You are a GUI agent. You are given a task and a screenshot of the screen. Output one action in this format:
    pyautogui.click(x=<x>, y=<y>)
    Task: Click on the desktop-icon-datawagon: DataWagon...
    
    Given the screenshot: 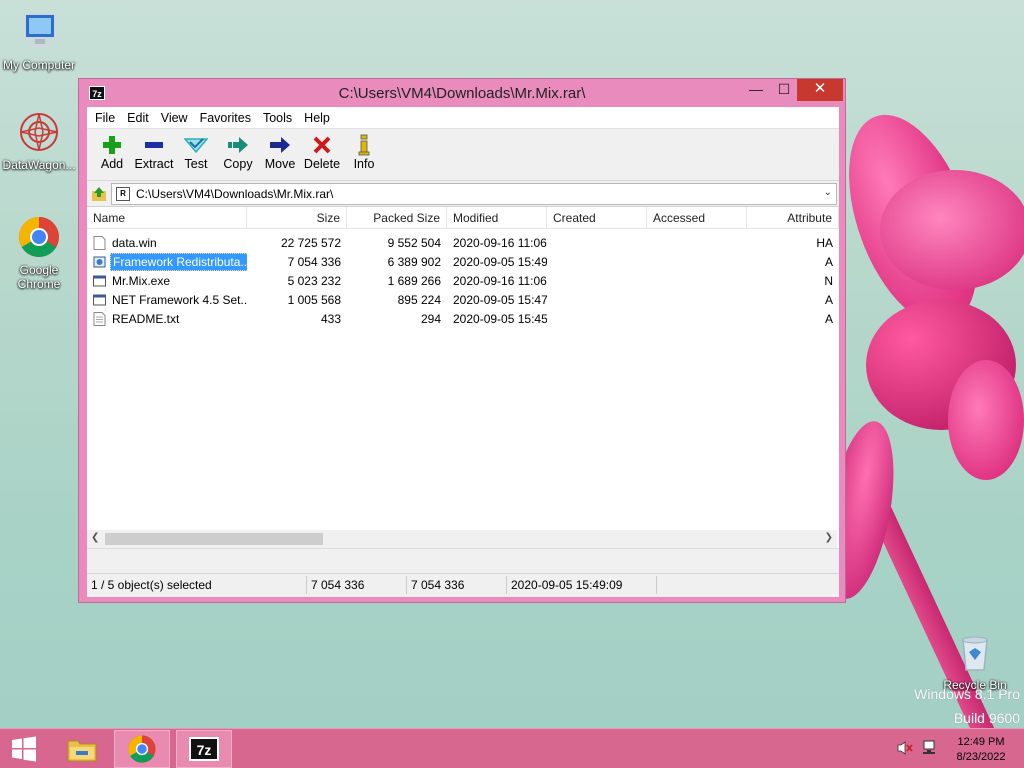 What is the action you would take?
    pyautogui.click(x=39, y=141)
    